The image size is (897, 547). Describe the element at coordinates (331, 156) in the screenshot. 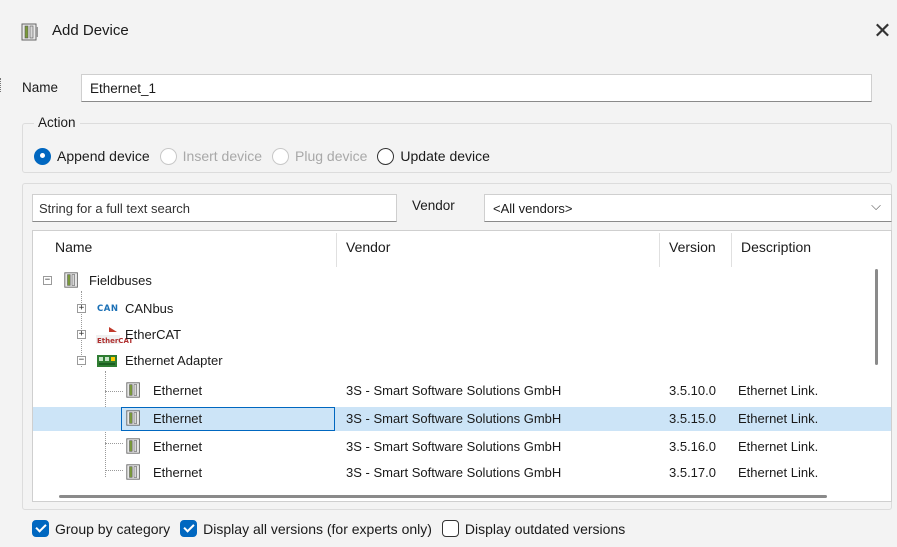

I see `plug-device-label: Plug device` at that location.